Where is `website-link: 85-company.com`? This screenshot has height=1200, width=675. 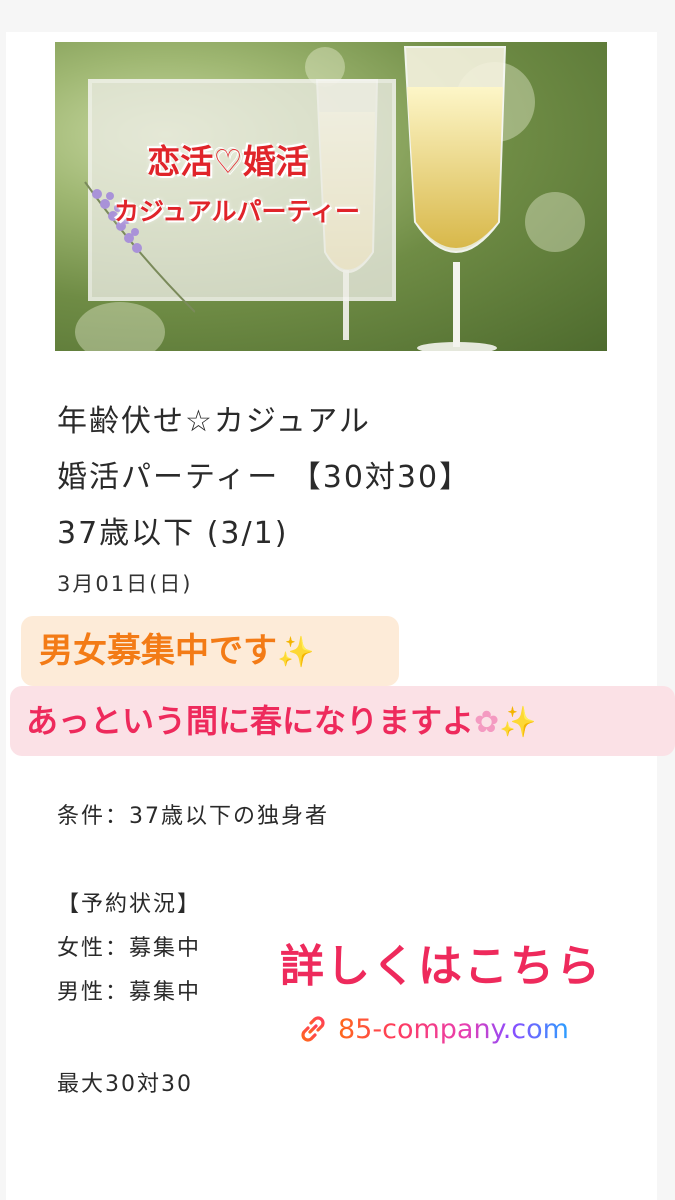
website-link: 85-company.com is located at coordinates (432, 1029).